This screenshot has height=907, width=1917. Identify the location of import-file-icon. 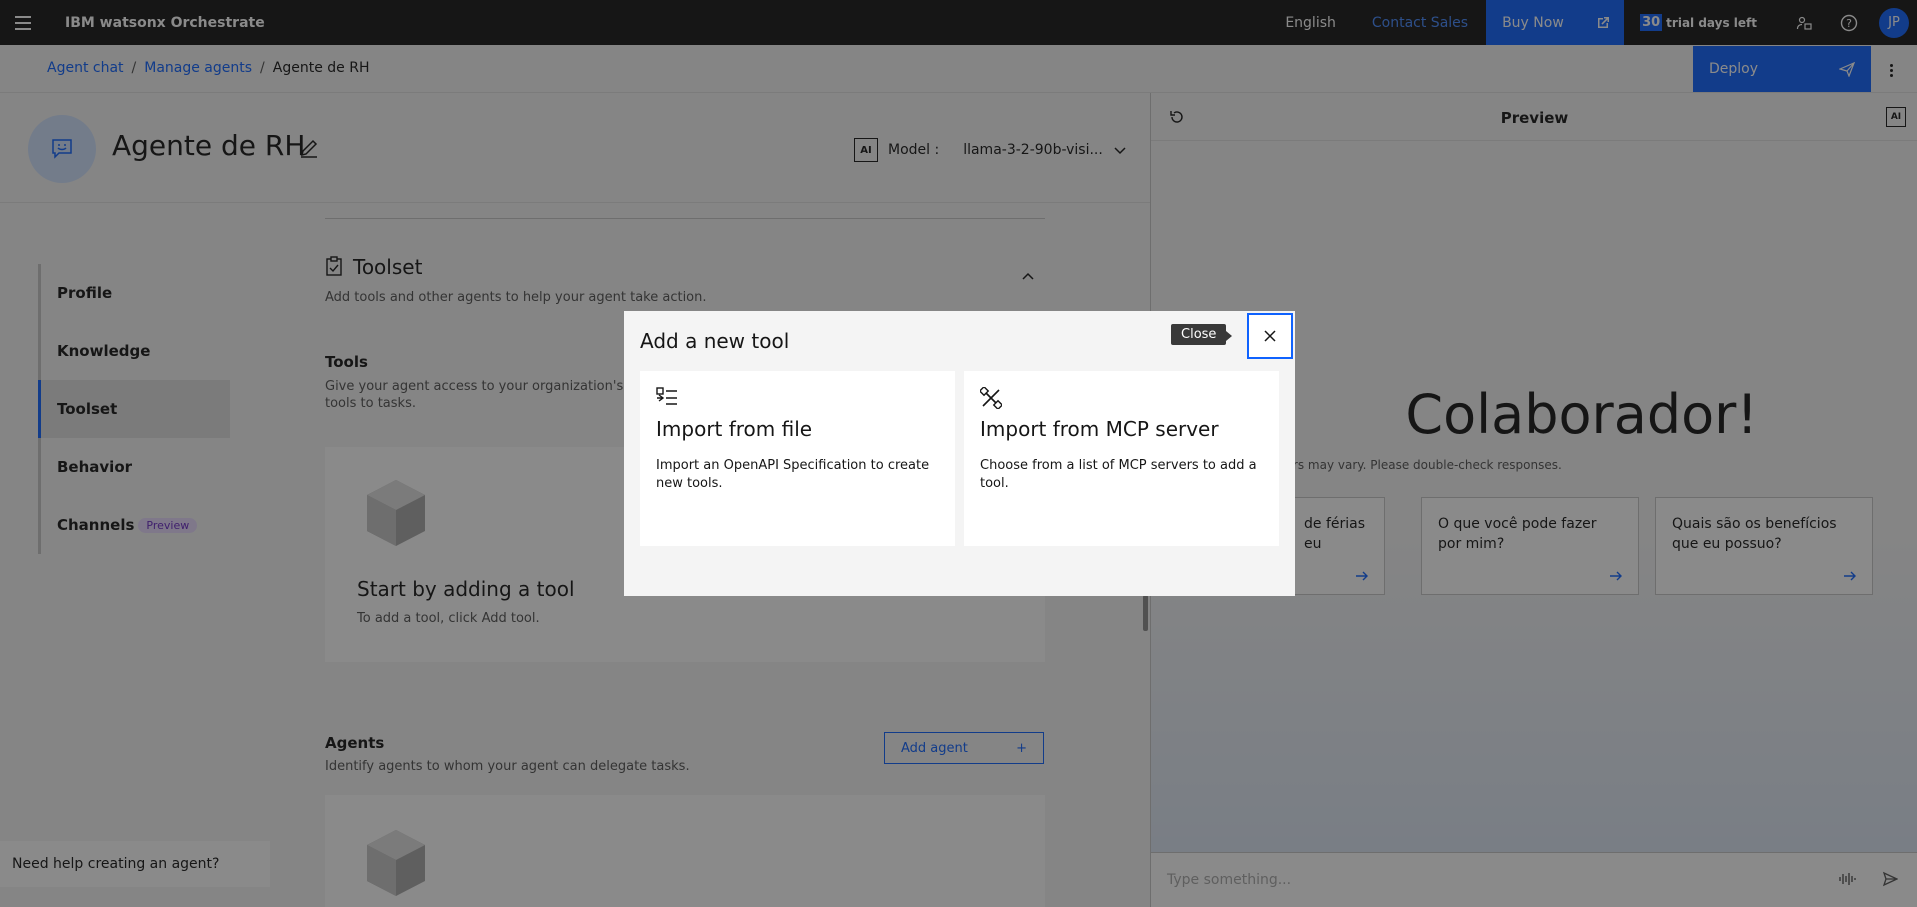
(797, 399).